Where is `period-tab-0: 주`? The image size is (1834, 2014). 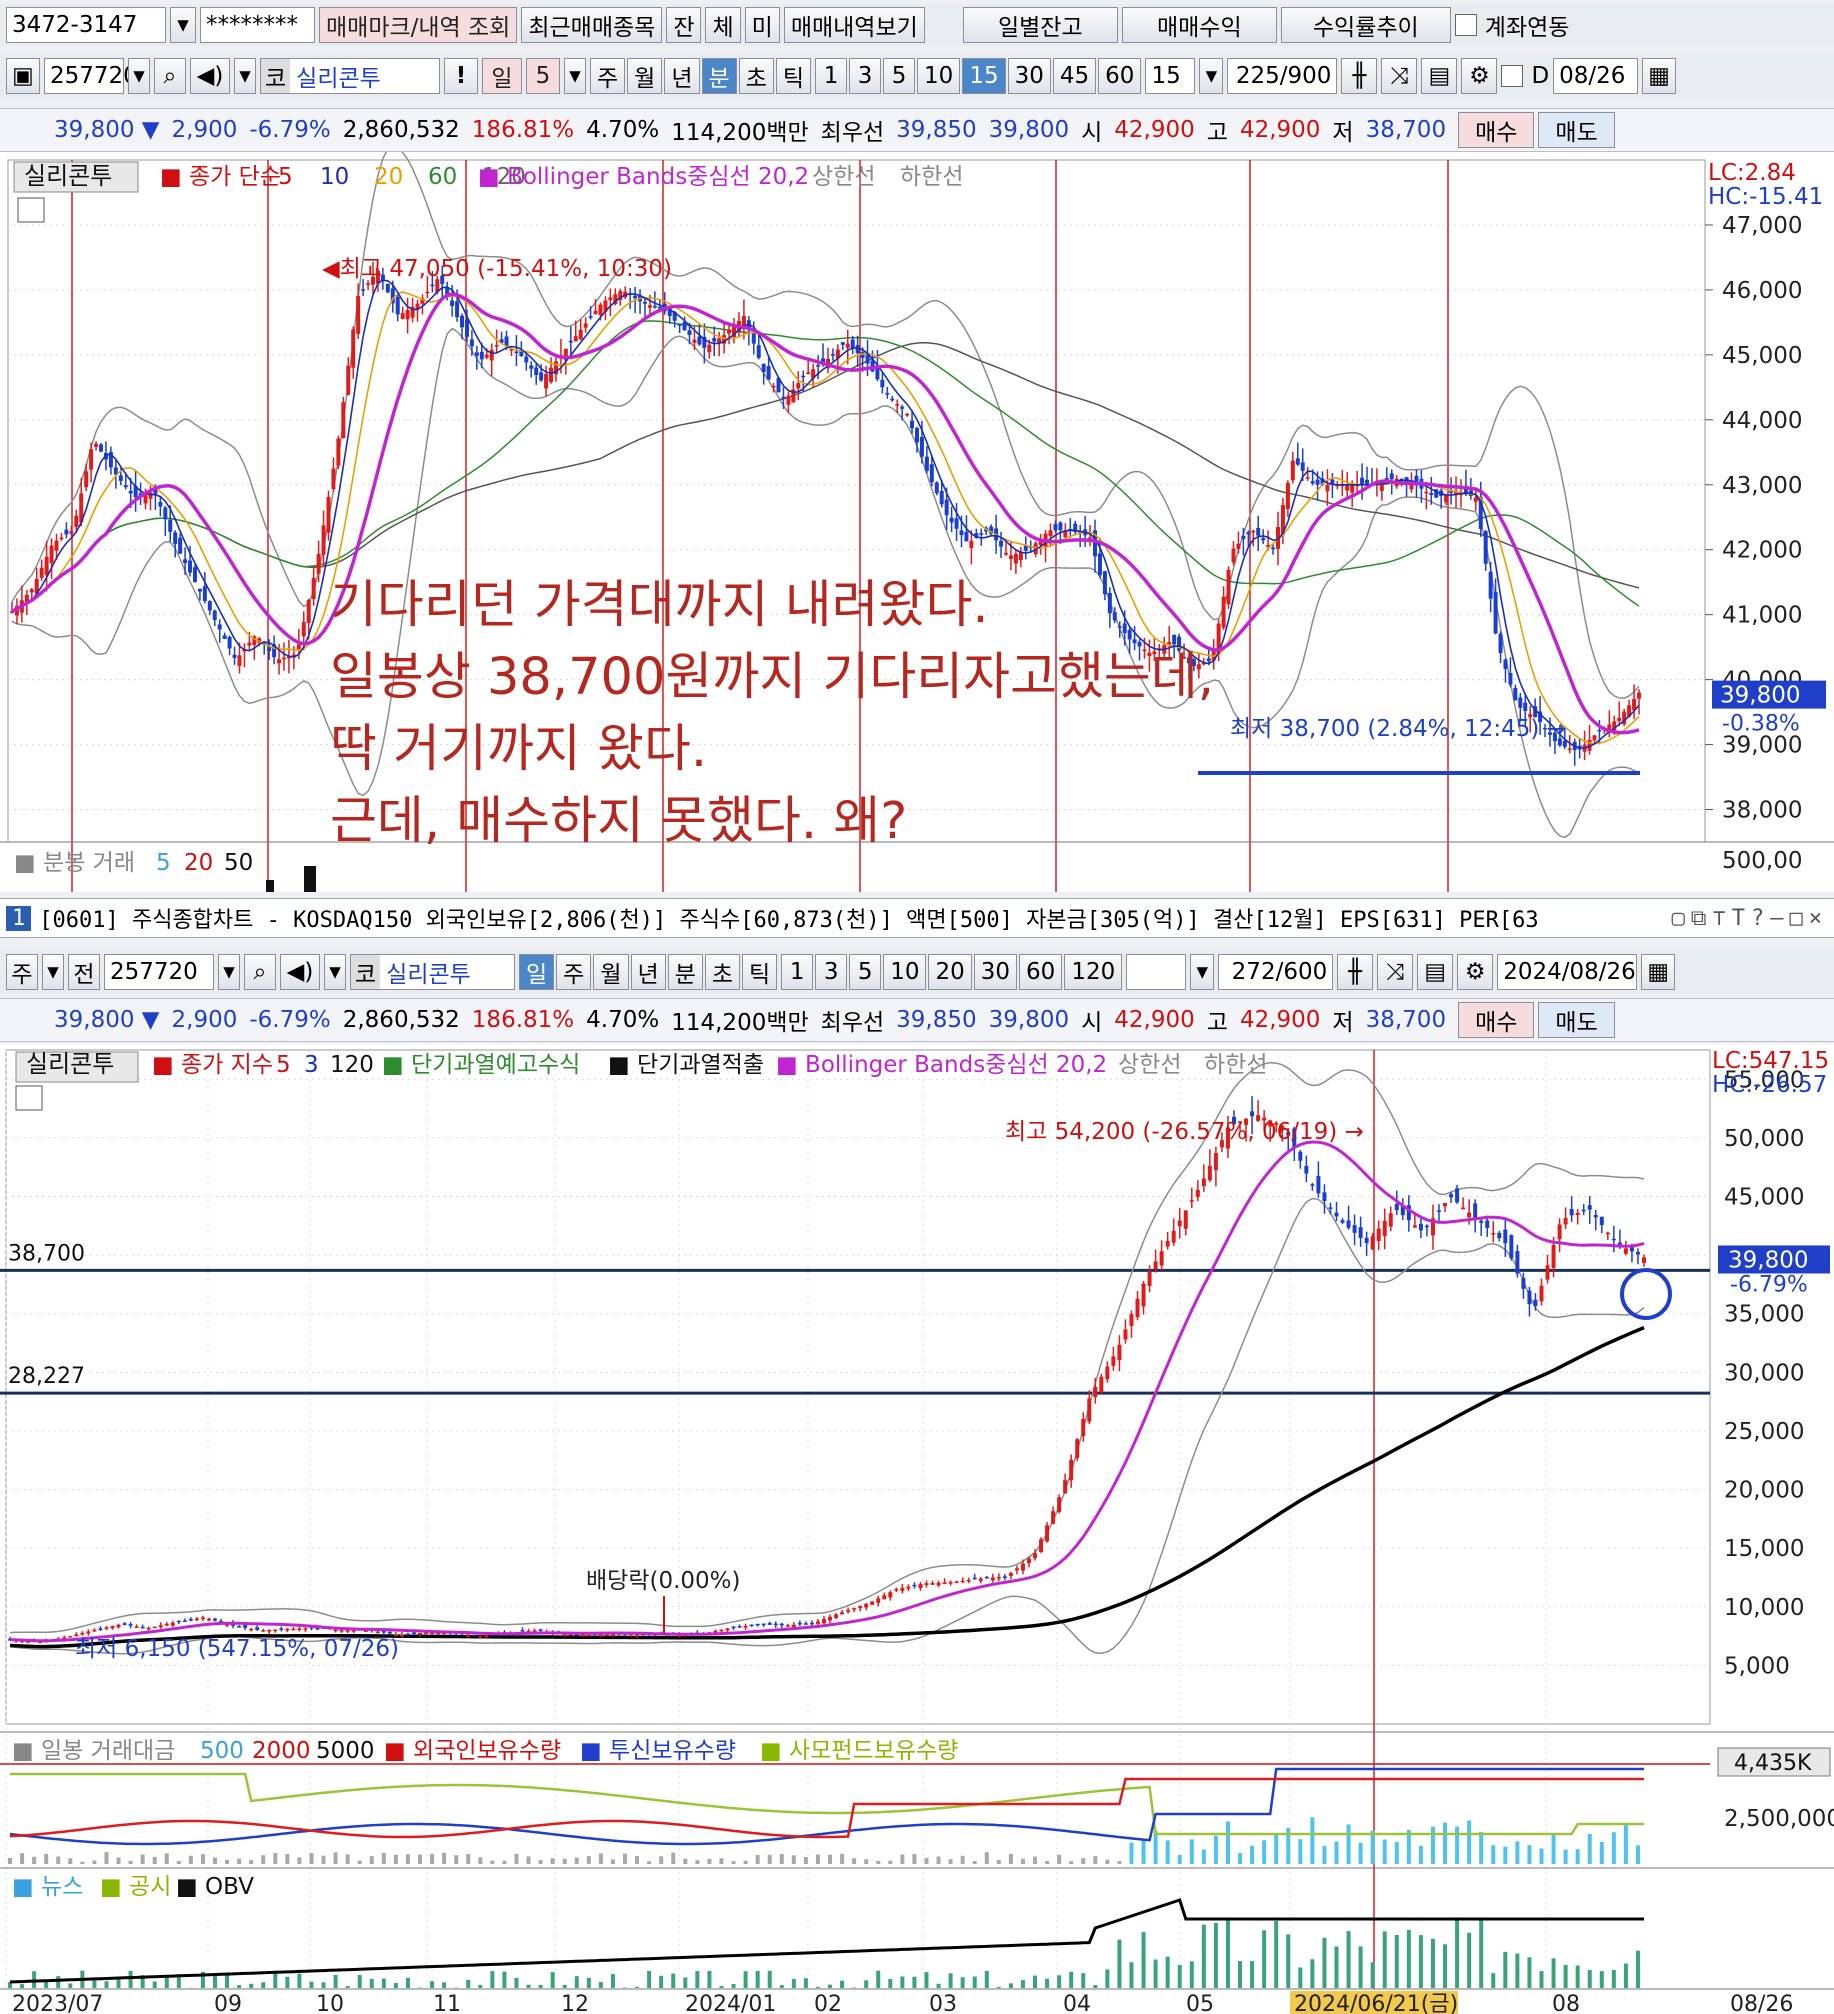 period-tab-0: 주 is located at coordinates (608, 76).